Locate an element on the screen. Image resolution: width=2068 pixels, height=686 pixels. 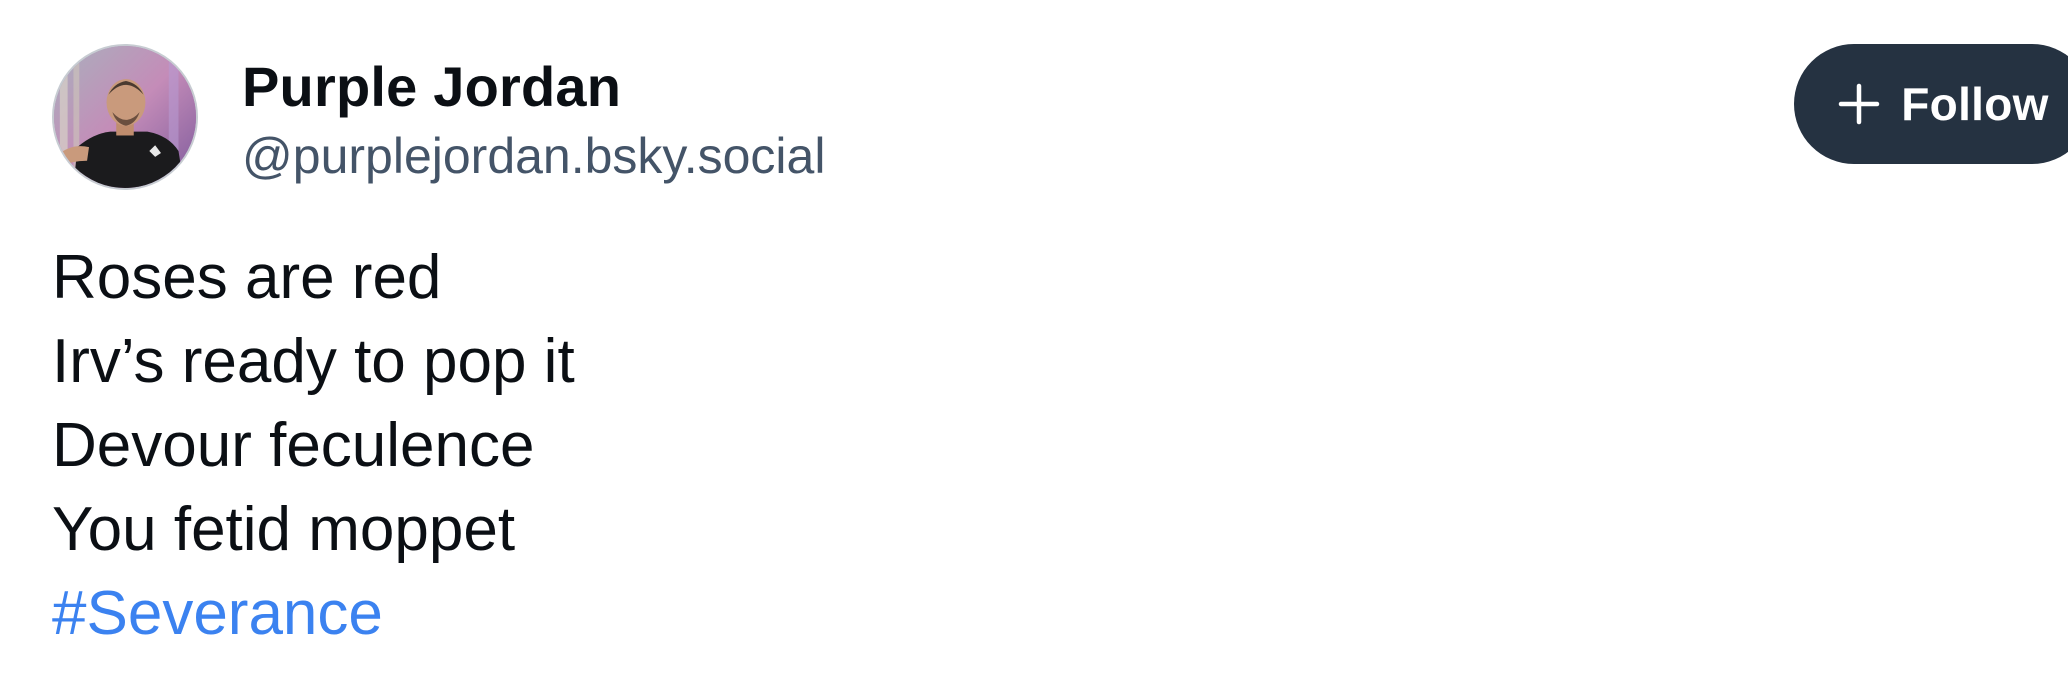
avatar-photo-icon is located at coordinates (125, 117).